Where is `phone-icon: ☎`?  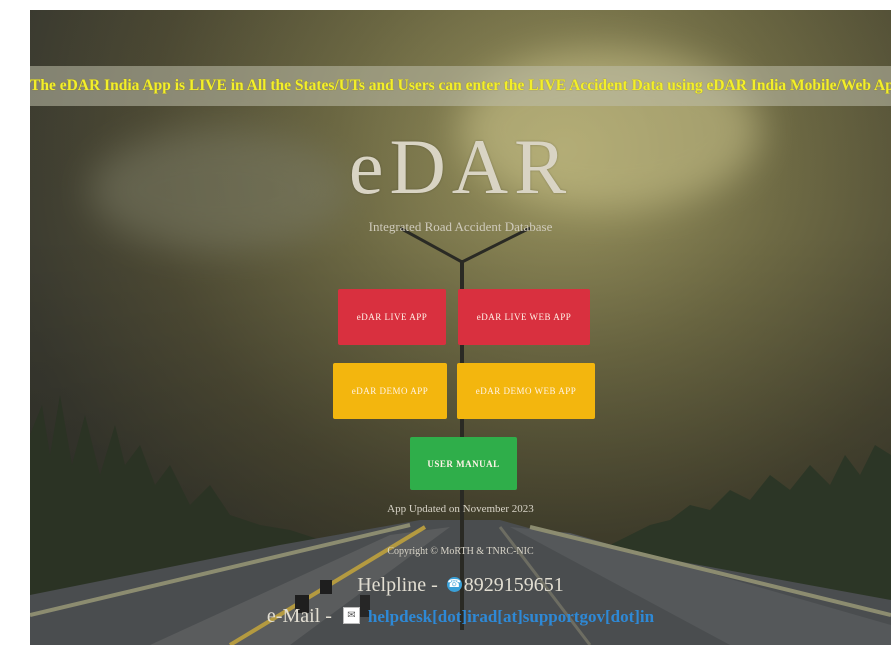
phone-icon: ☎ is located at coordinates (454, 585).